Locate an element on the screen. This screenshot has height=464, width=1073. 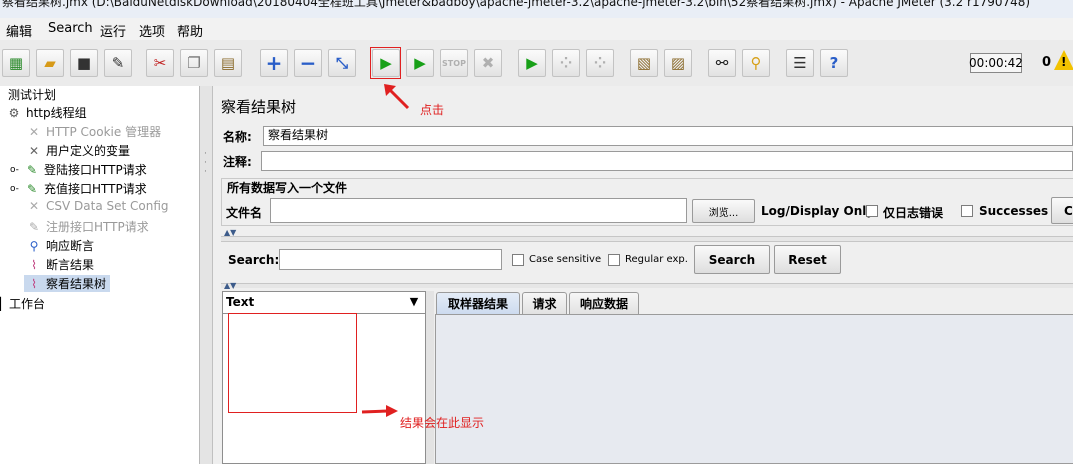
tree-item-response-assertion: ⚲ 响应断言 is located at coordinates (60, 245).